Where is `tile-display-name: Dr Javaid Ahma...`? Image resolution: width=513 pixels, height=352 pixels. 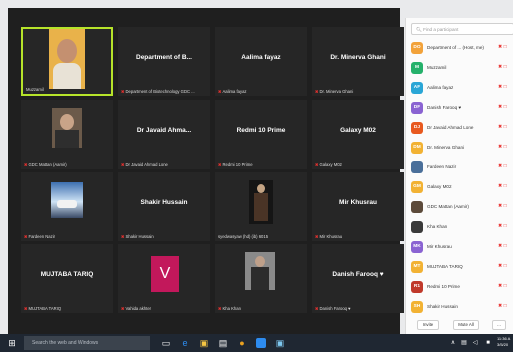 tile-display-name: Dr Javaid Ahma... is located at coordinates (164, 130).